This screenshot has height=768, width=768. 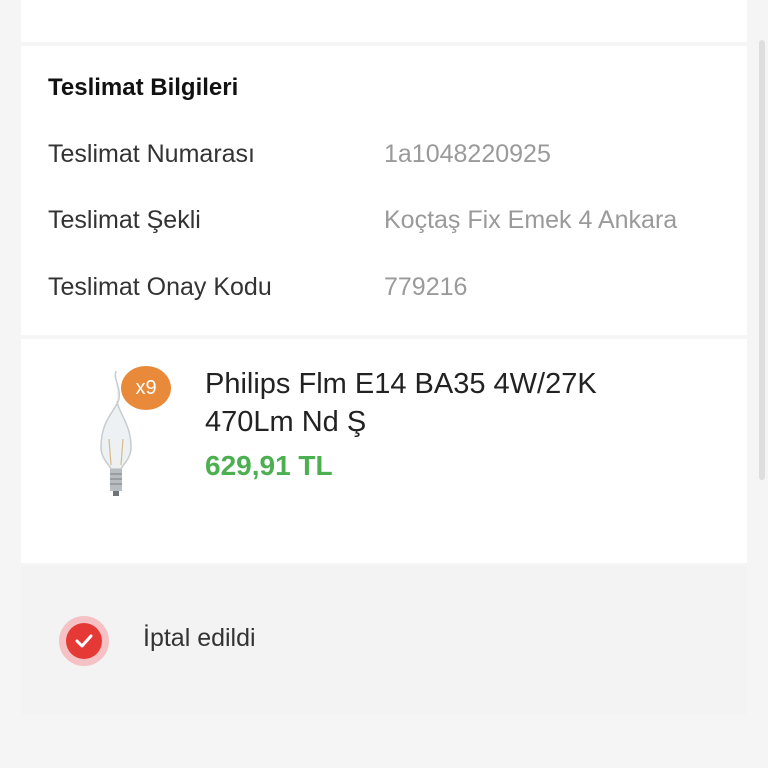 I want to click on product-price: 629,91 TL, so click(x=269, y=465).